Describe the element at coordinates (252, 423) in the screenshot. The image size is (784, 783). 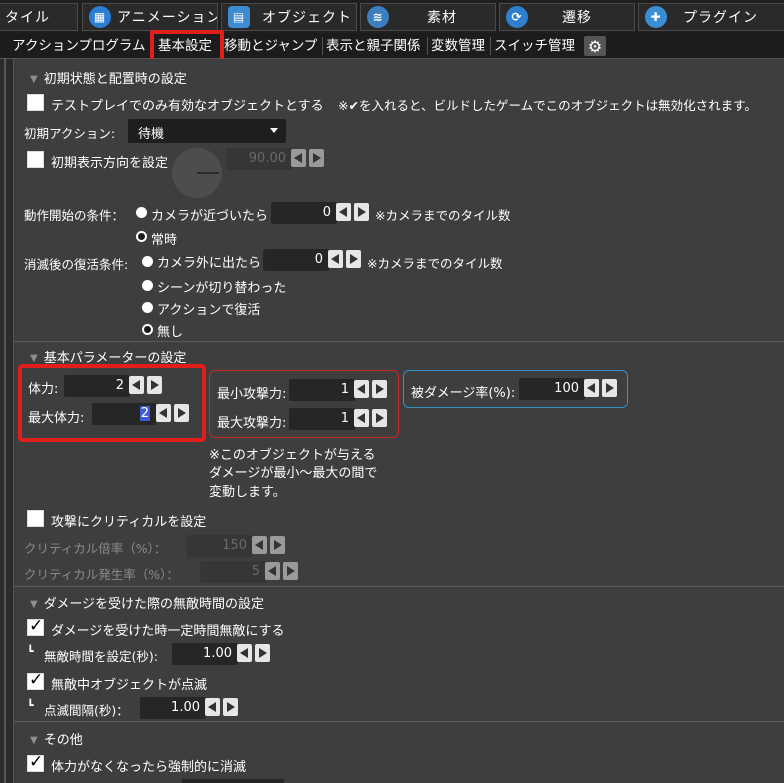
I see `max-attack-label: 最大攻撃力:` at that location.